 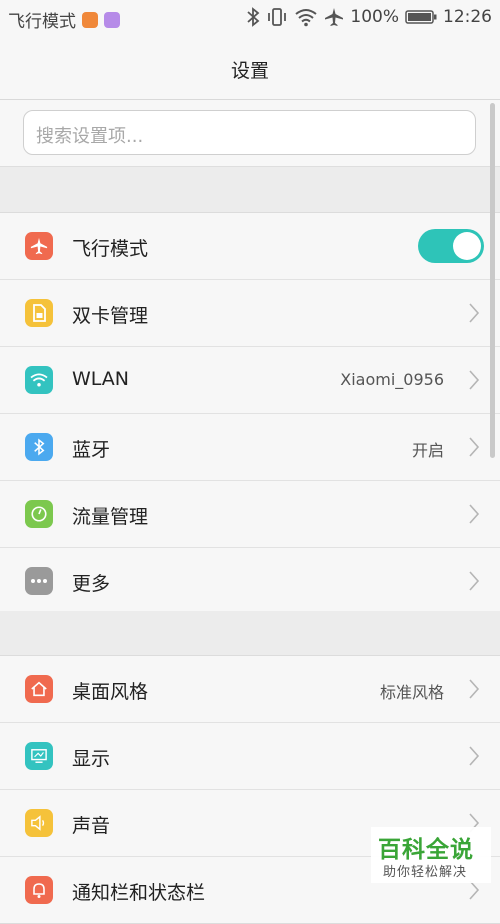 What do you see at coordinates (250, 689) in the screenshot?
I see `settings-item-desktop-style: 桌面风格 标准风格` at bounding box center [250, 689].